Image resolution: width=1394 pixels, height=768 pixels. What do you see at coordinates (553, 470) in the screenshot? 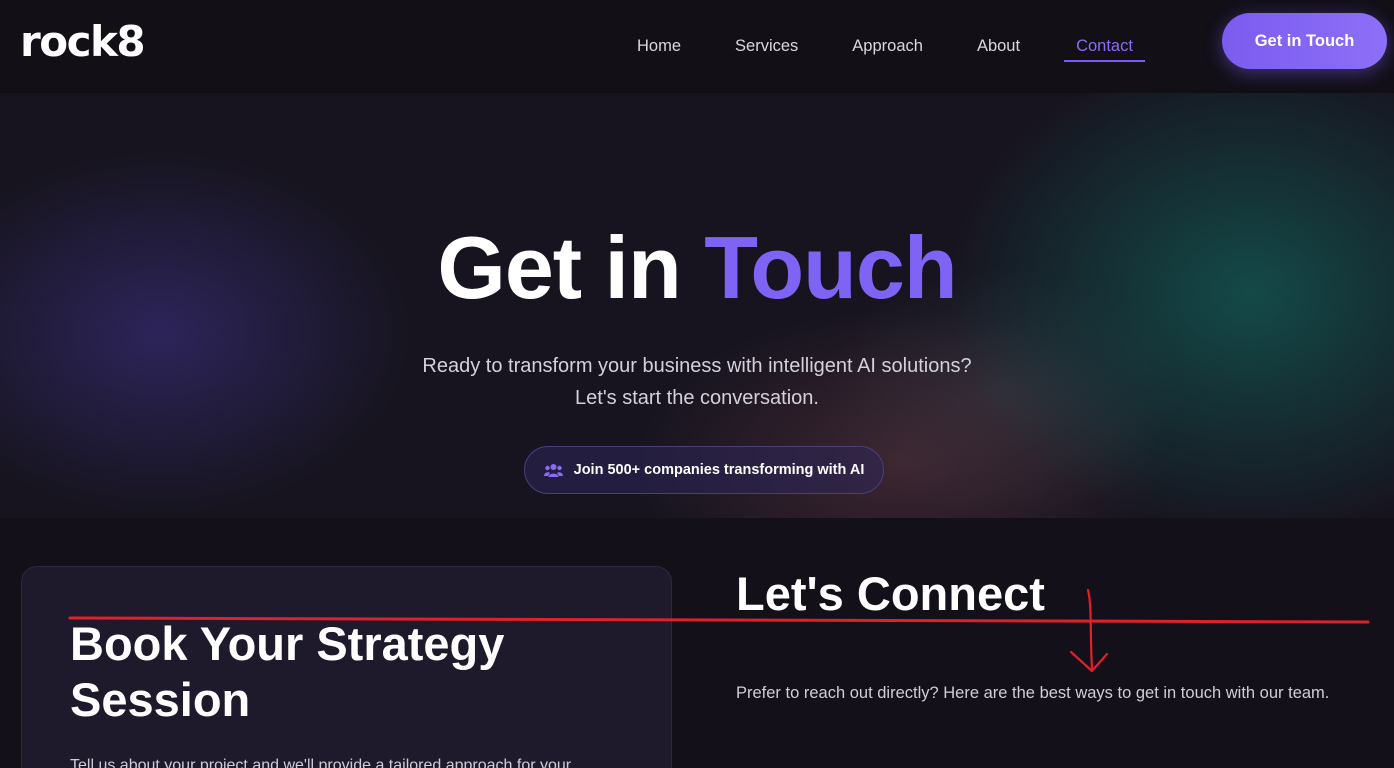
I see `users-icon` at bounding box center [553, 470].